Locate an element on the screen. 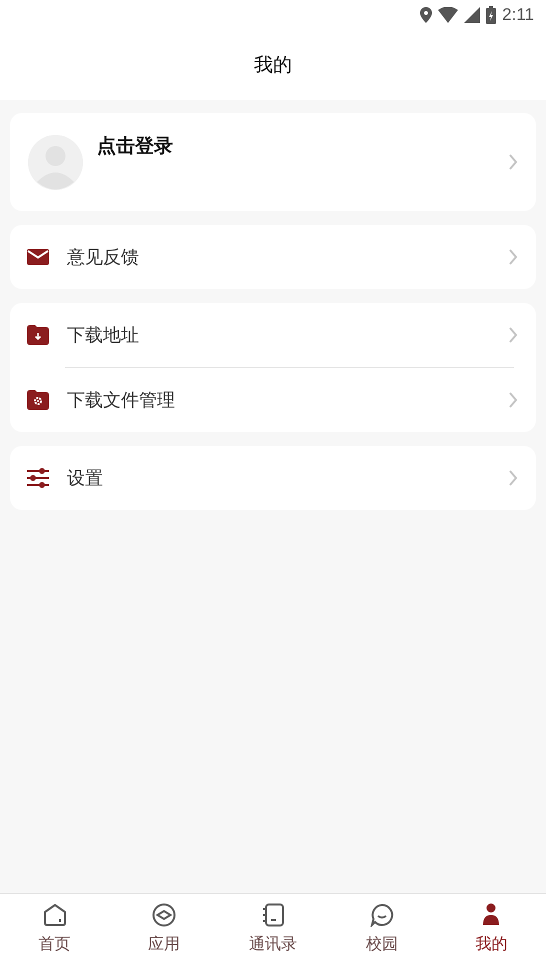 This screenshot has height=968, width=546. battery-icon is located at coordinates (491, 15).